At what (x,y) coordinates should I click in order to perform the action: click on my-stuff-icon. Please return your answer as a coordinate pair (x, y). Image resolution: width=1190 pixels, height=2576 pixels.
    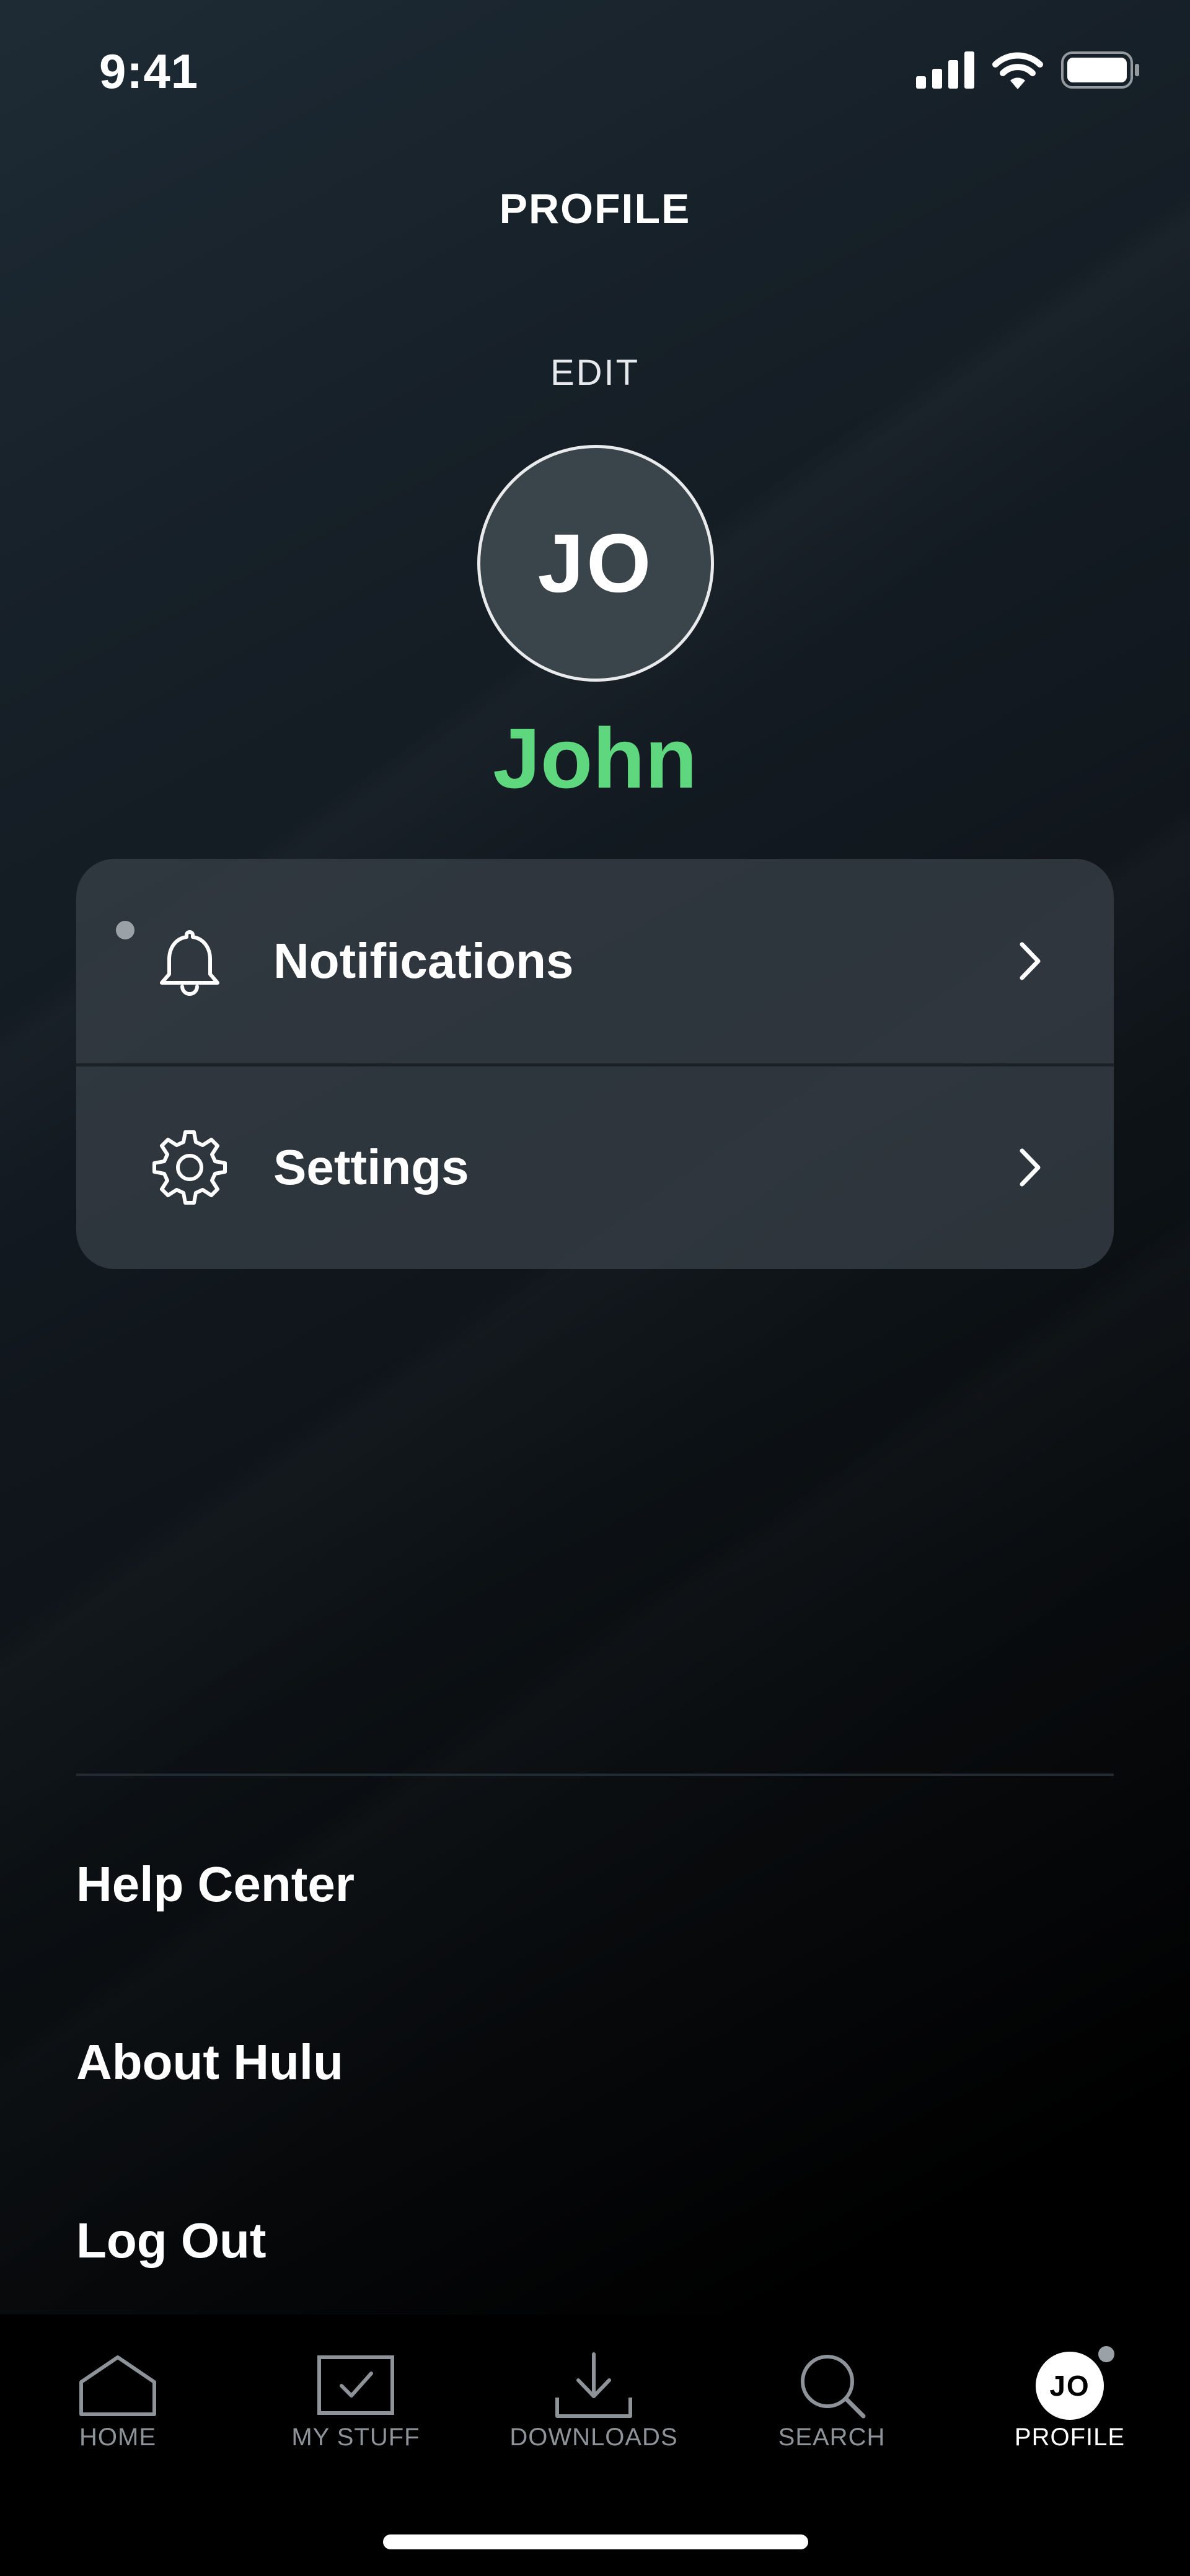
    Looking at the image, I should click on (355, 2385).